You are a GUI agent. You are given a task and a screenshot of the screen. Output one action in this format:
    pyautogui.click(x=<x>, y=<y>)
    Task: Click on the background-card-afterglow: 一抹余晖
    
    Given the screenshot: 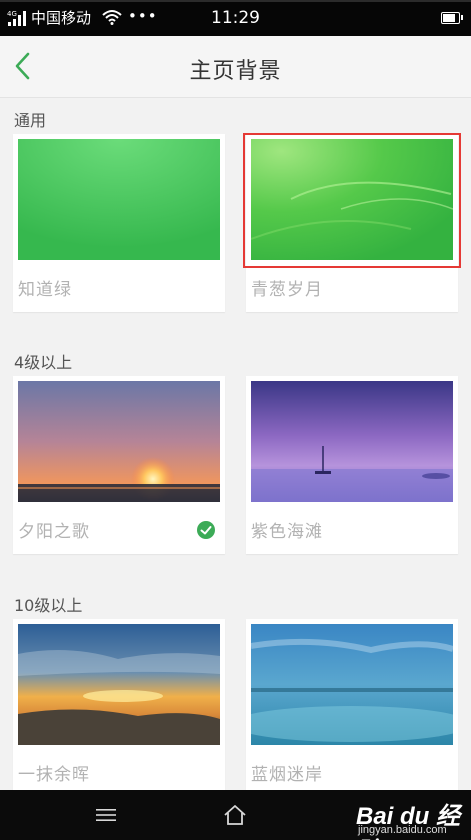 What is the action you would take?
    pyautogui.click(x=119, y=704)
    